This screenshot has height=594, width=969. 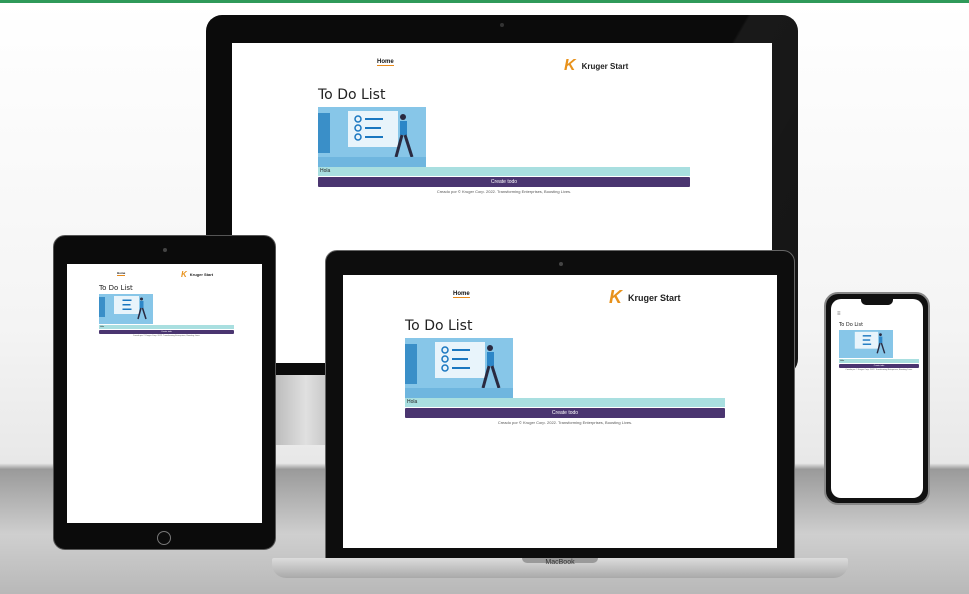 What do you see at coordinates (164, 538) in the screenshot?
I see `ipad-home-button` at bounding box center [164, 538].